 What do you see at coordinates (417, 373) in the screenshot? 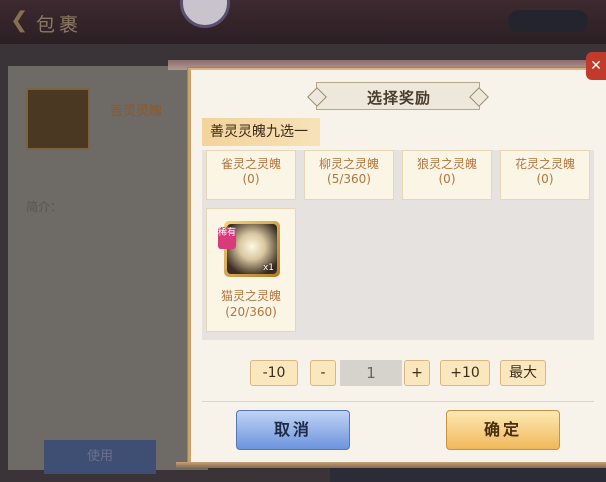
I see `plus-button: +` at bounding box center [417, 373].